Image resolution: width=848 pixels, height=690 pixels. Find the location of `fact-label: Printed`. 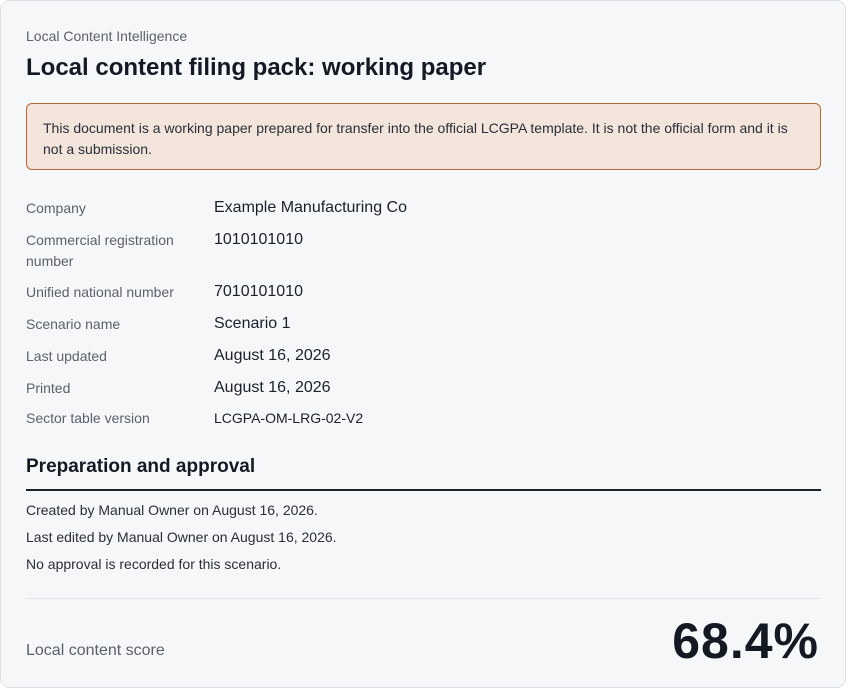

fact-label: Printed is located at coordinates (48, 388).